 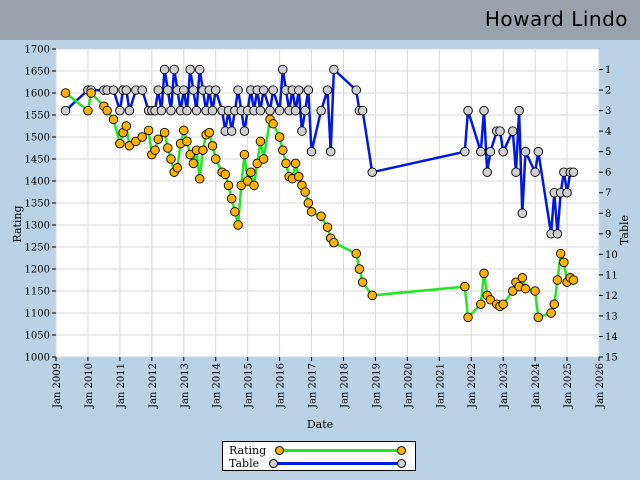 What do you see at coordinates (89, 386) in the screenshot?
I see `x-tick-label: Jan 2010` at bounding box center [89, 386].